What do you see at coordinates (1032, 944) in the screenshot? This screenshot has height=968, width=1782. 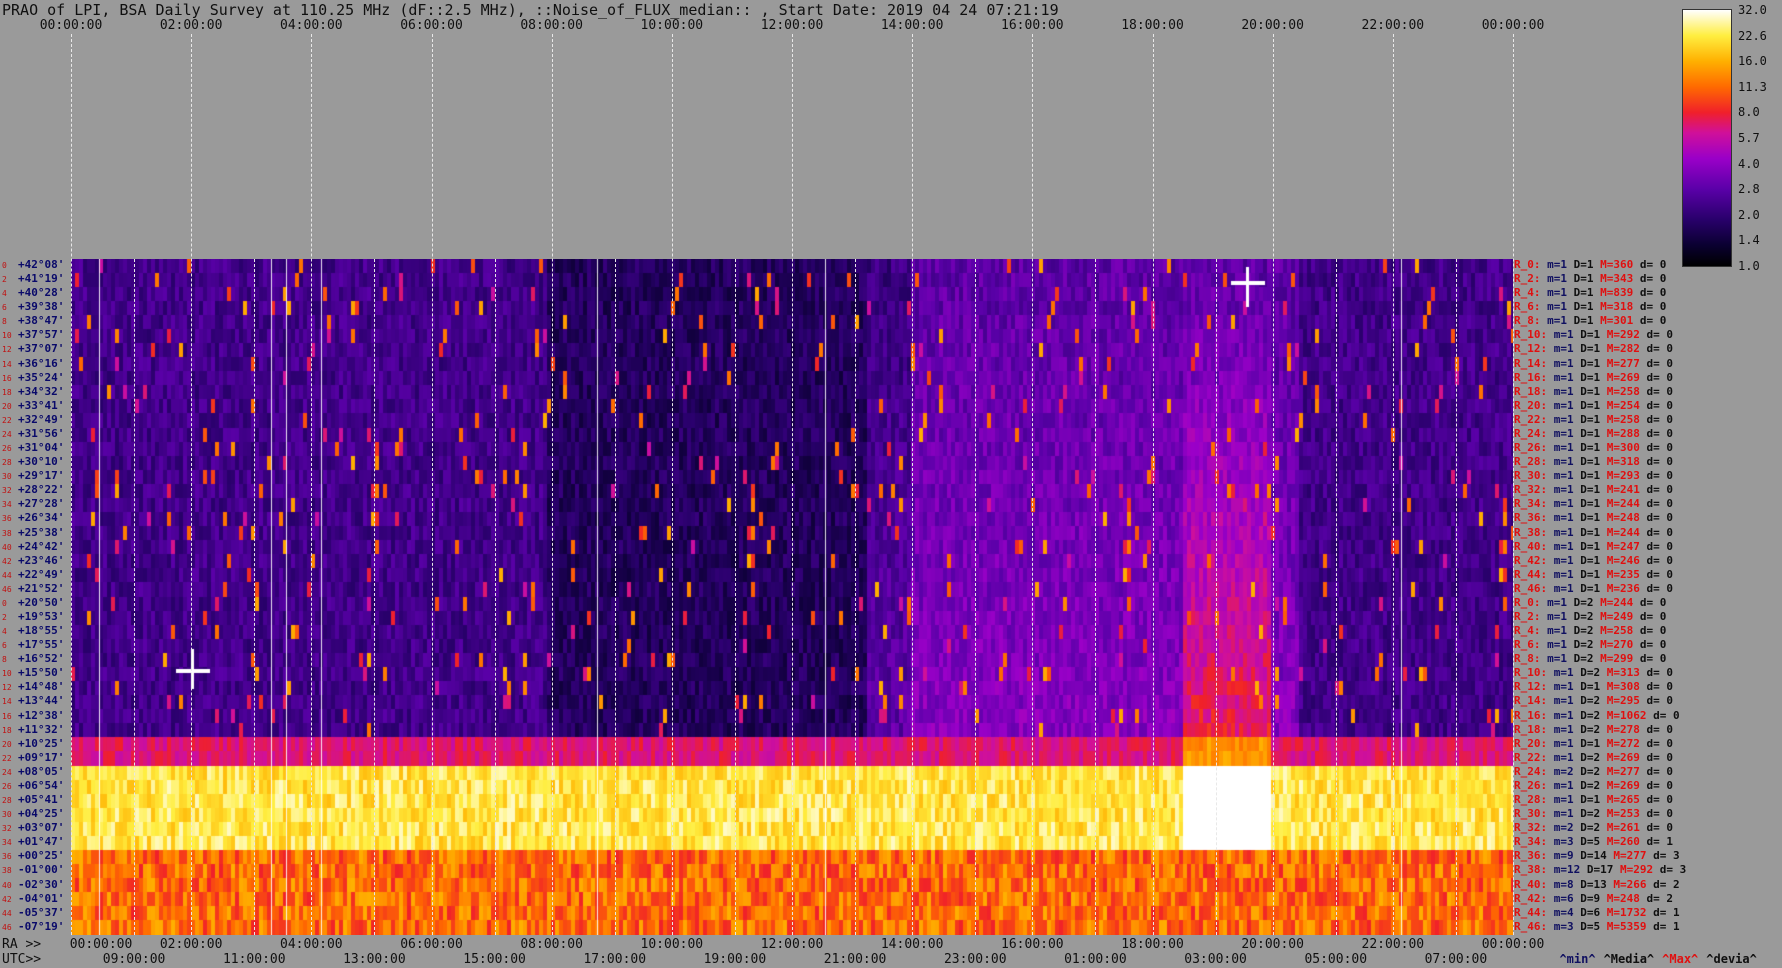 I see `ra-tick-label: 16:00:00` at bounding box center [1032, 944].